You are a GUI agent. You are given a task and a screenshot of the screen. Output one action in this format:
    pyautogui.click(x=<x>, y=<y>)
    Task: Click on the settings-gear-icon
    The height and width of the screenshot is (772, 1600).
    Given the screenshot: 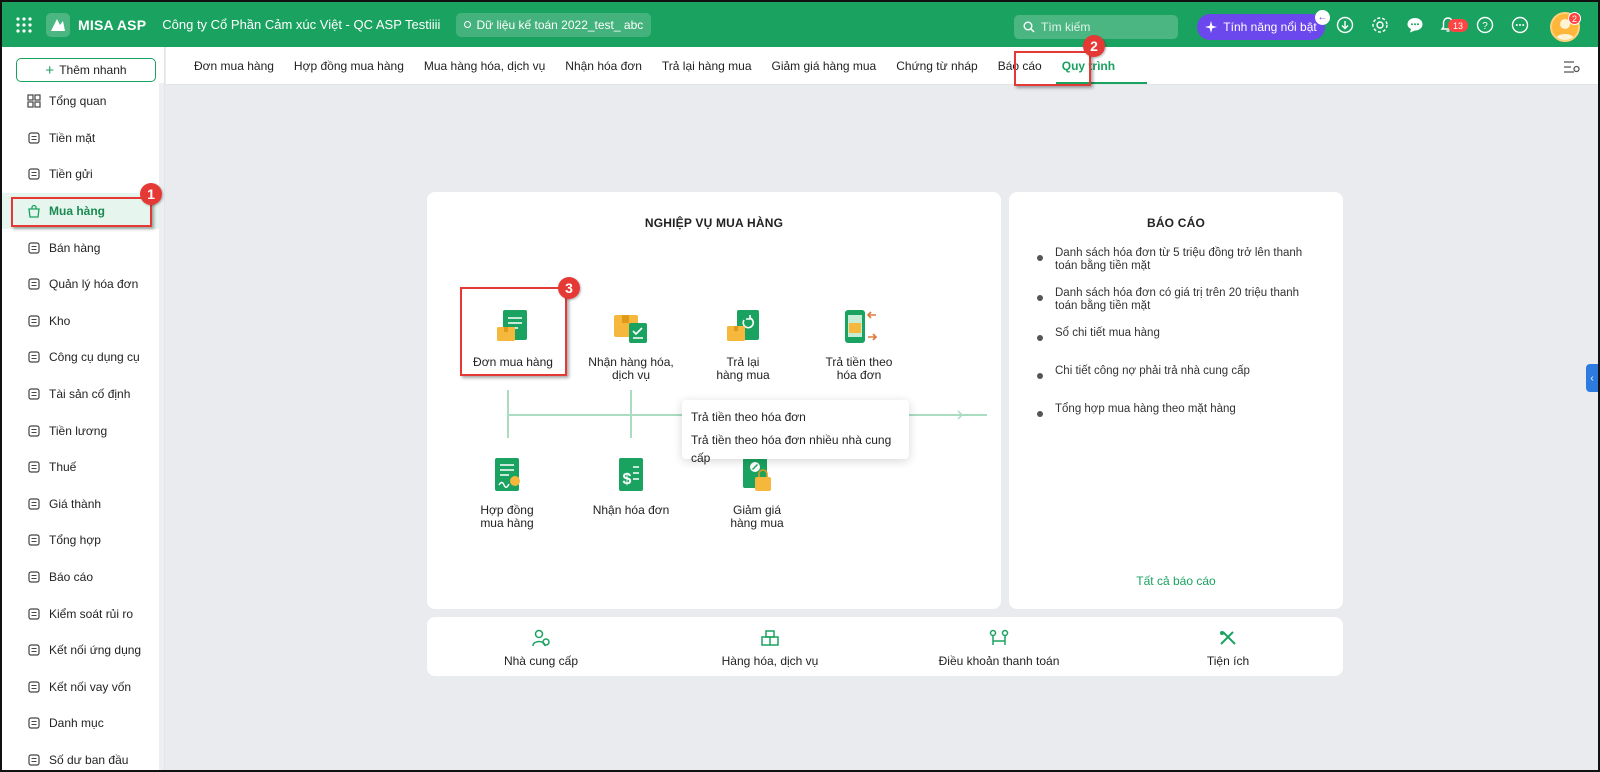 What is the action you would take?
    pyautogui.click(x=1380, y=25)
    